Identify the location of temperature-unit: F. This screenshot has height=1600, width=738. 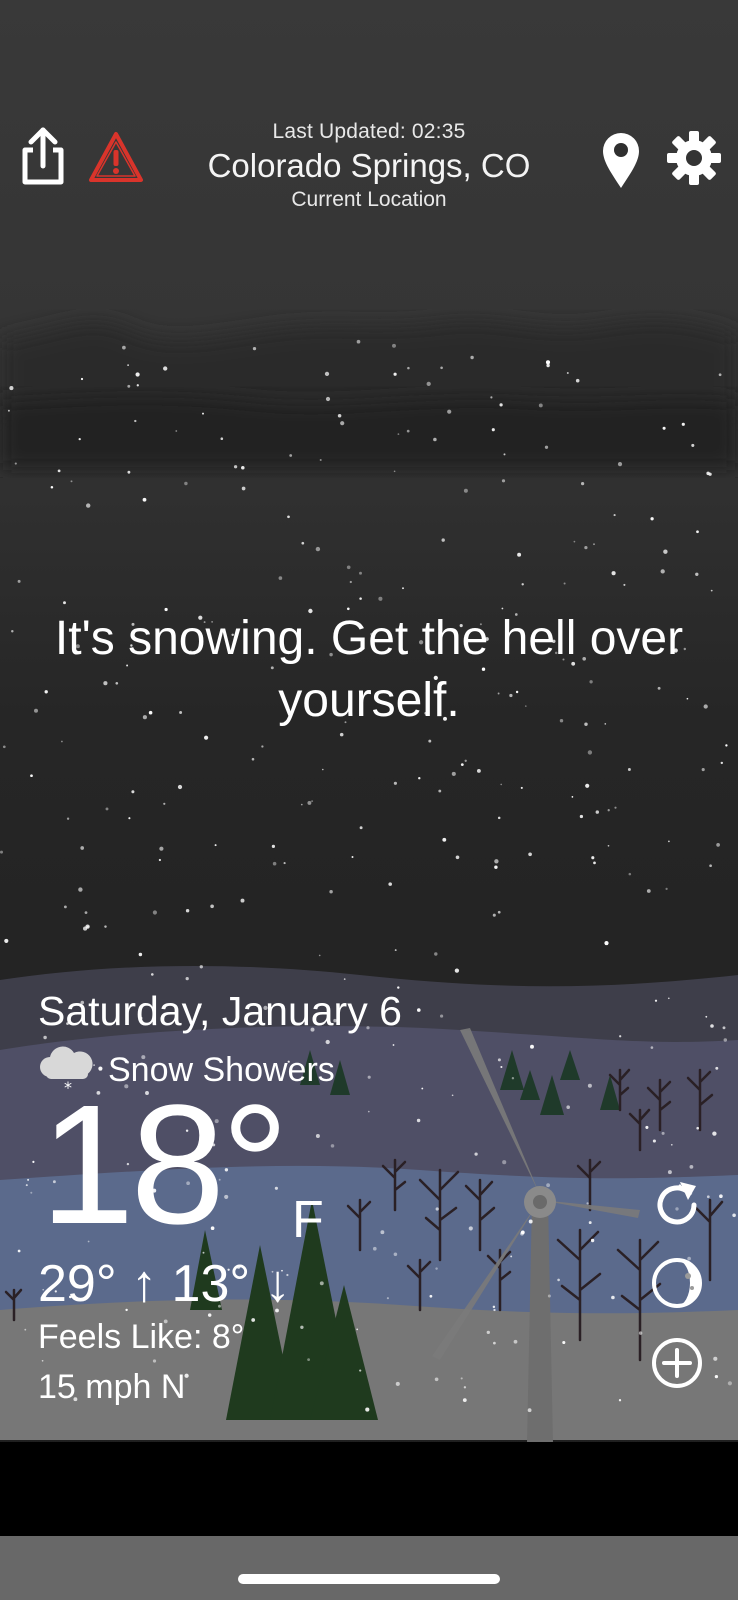
(308, 1220).